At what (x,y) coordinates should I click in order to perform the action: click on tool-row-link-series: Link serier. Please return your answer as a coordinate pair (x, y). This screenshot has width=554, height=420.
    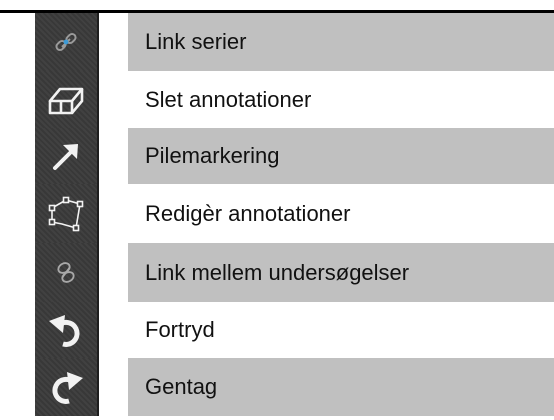
    Looking at the image, I should click on (294, 42).